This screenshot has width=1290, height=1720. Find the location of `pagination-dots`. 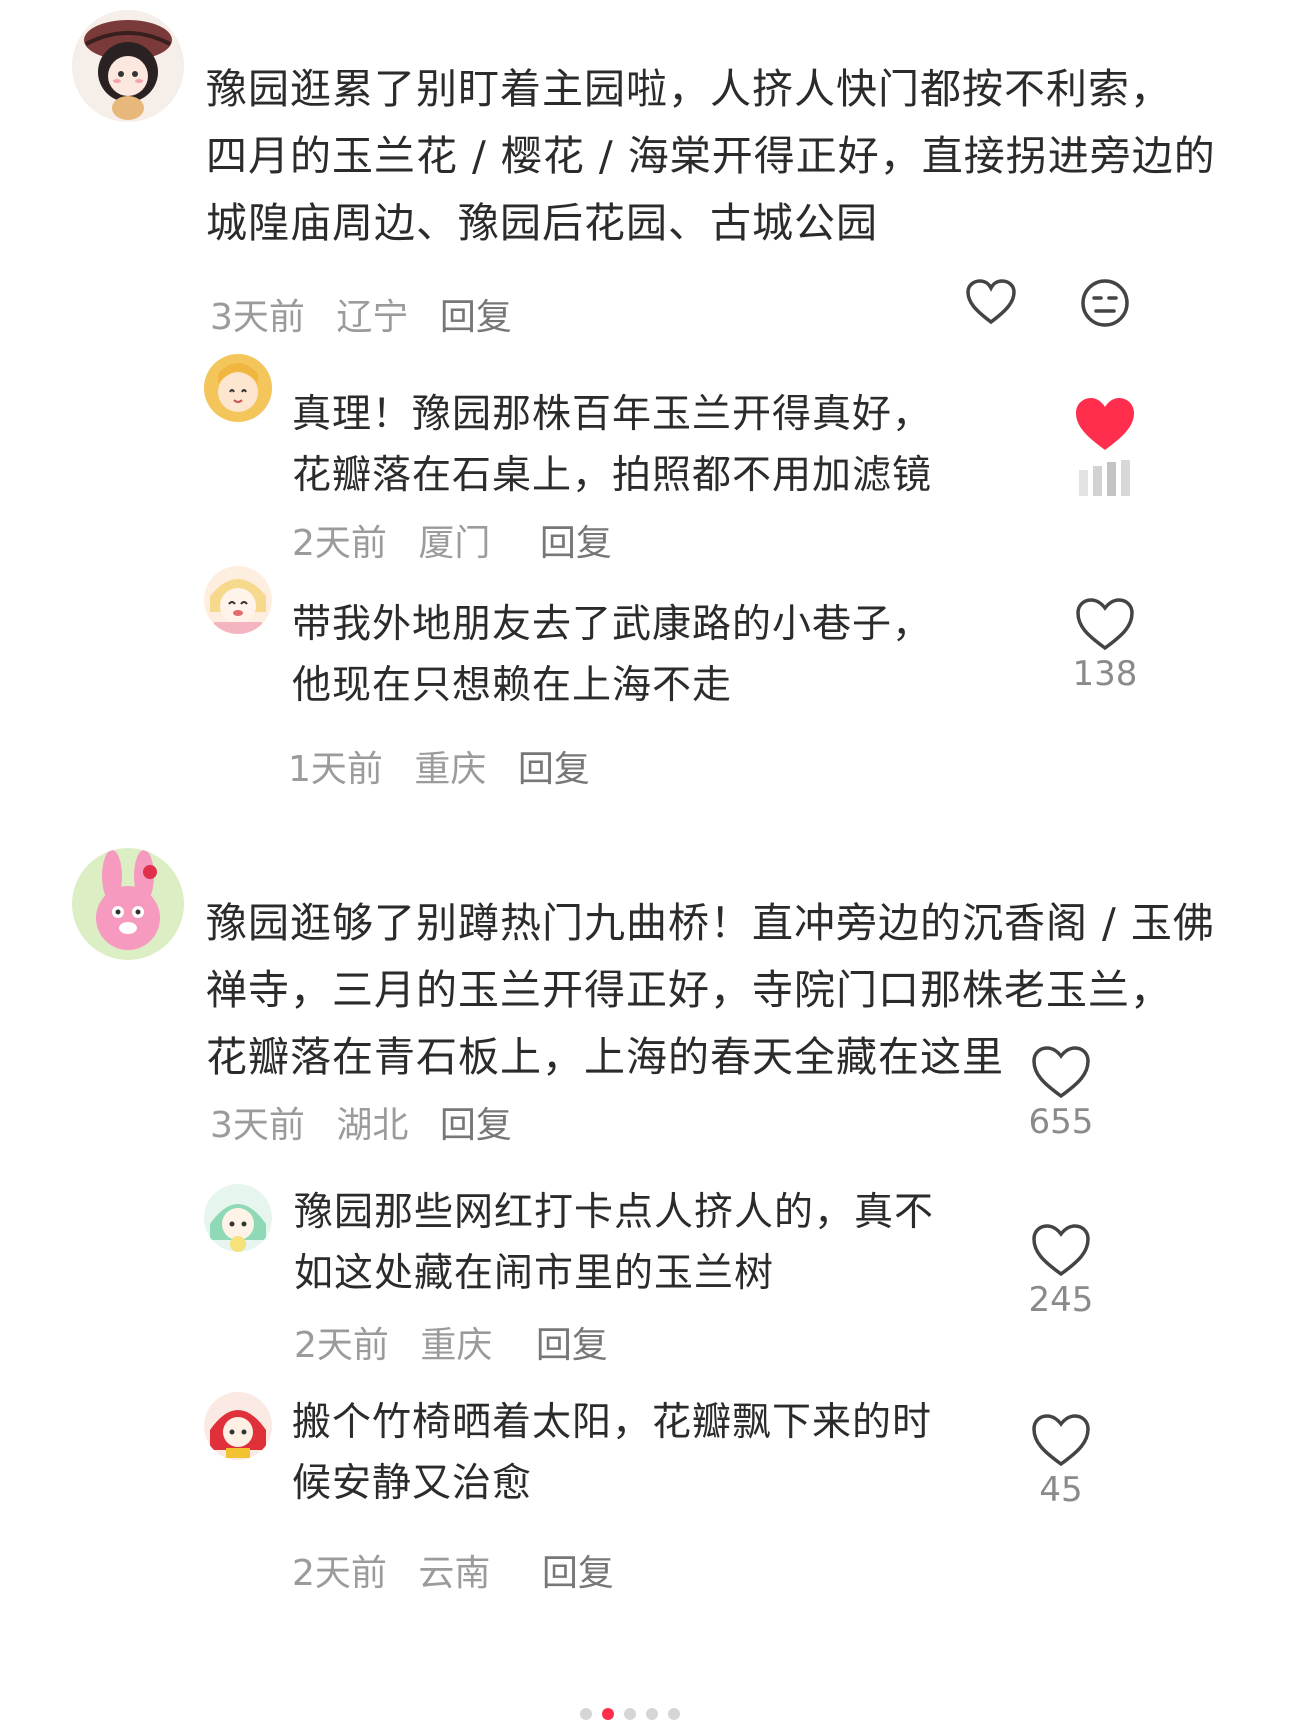

pagination-dots is located at coordinates (630, 1714).